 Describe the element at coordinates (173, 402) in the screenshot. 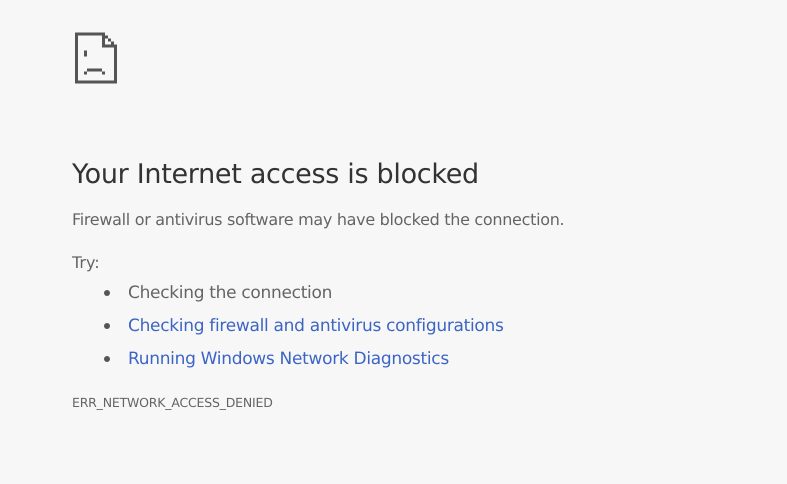

I see `error-code: ERR_NETWORK_ACCESS_DENIED` at that location.